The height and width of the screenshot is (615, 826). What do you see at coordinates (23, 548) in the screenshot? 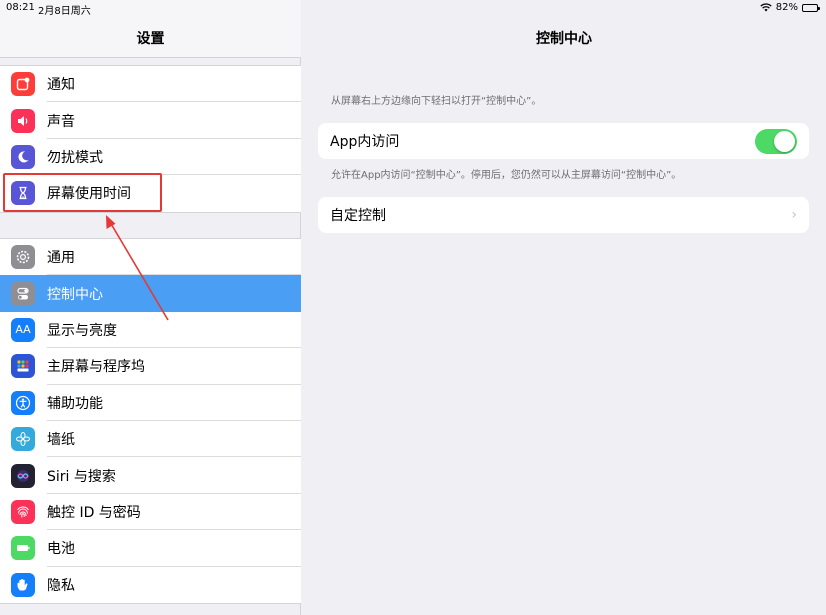
I see `battery-icon` at bounding box center [23, 548].